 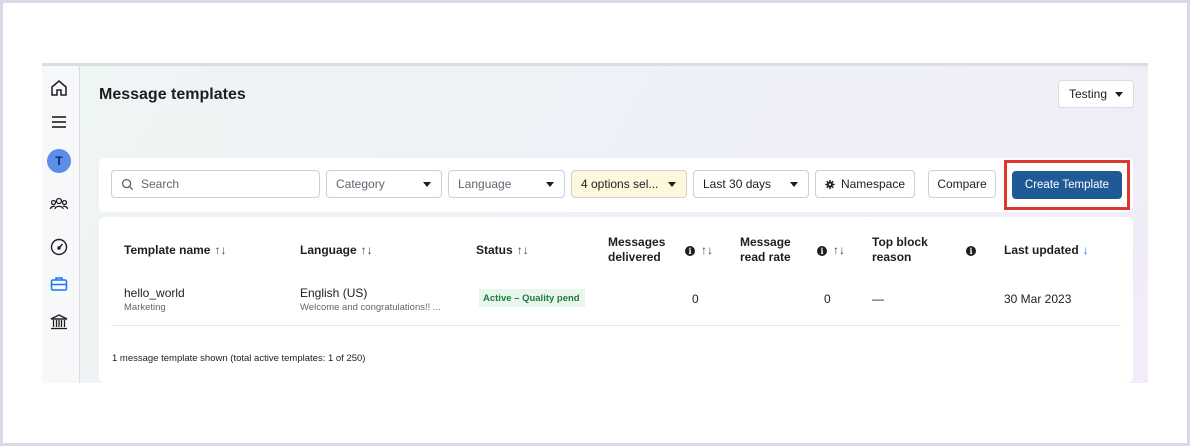 What do you see at coordinates (827, 299) in the screenshot?
I see `read-rate-value: 0` at bounding box center [827, 299].